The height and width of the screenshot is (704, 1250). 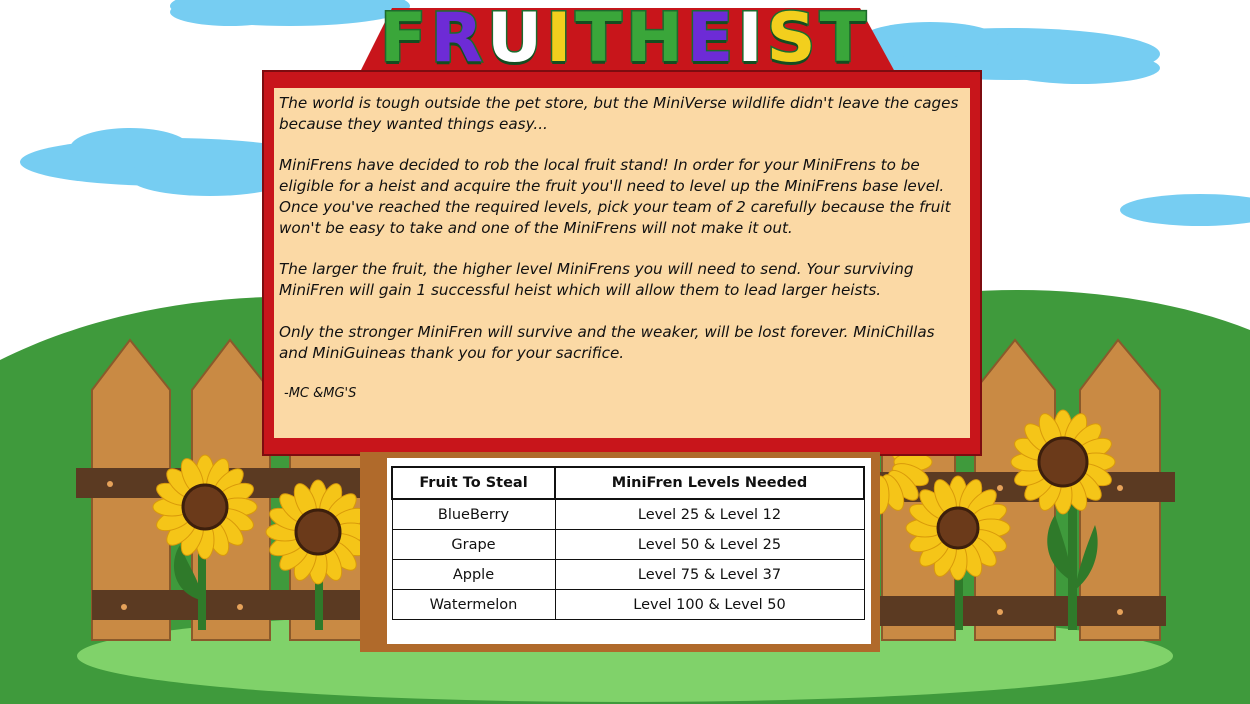 I want to click on fruit-cell: Apple, so click(x=473, y=574).